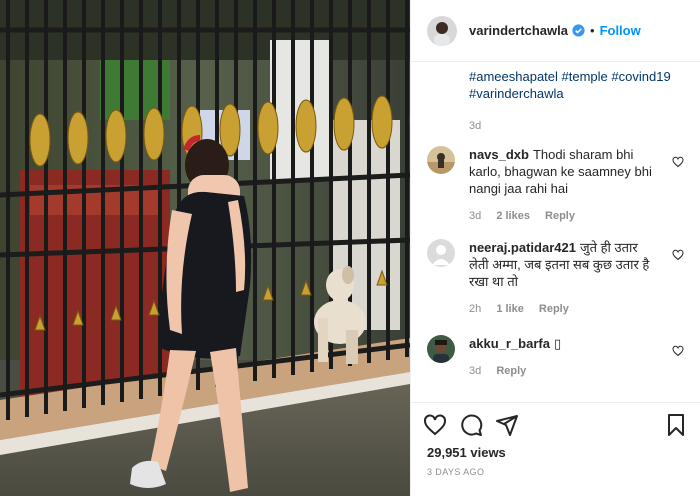 This screenshot has width=700, height=496. Describe the element at coordinates (518, 30) in the screenshot. I see `author-username: varindertchawla` at that location.